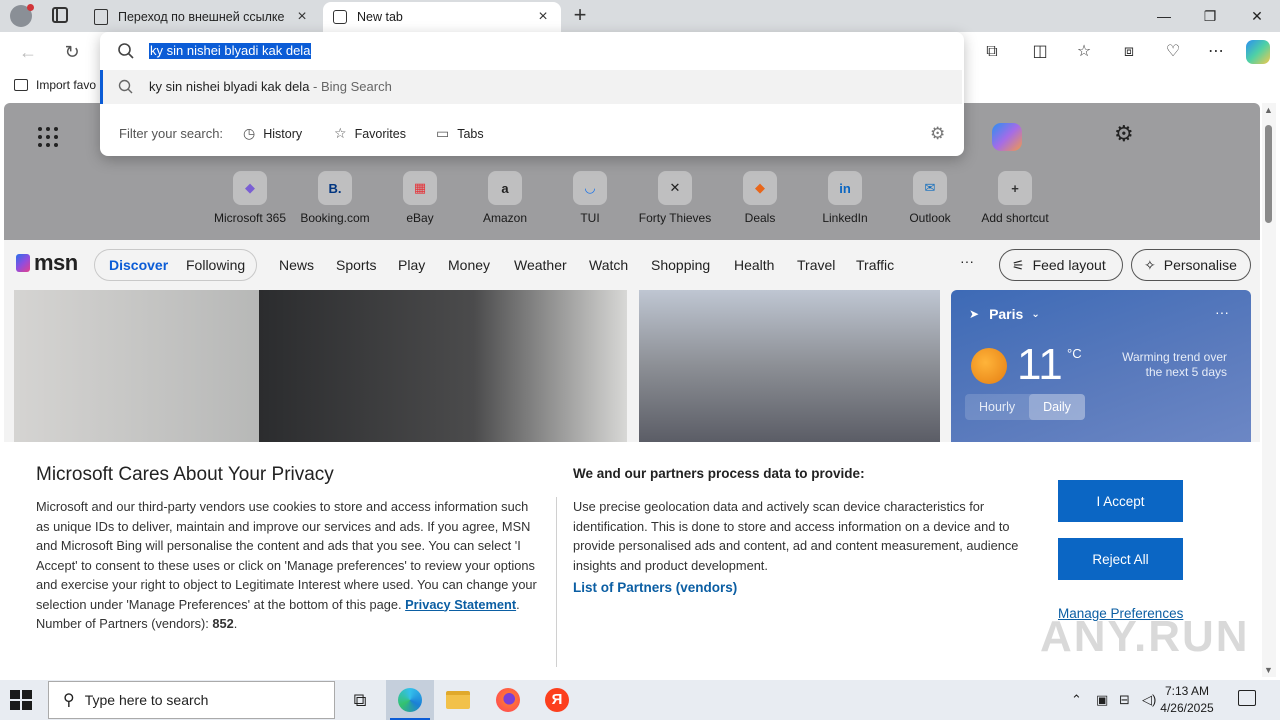 The height and width of the screenshot is (720, 1280). I want to click on filter-tabs: ▭ Tabs, so click(460, 133).